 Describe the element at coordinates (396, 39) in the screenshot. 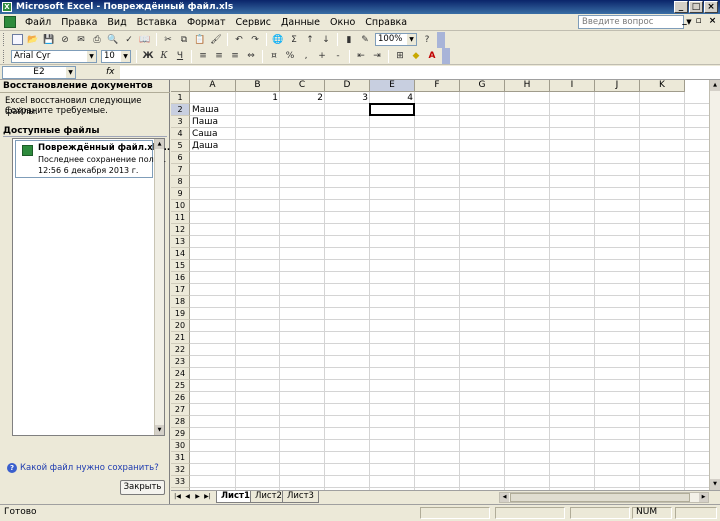

I see `zoom-select: 100% ▼` at that location.